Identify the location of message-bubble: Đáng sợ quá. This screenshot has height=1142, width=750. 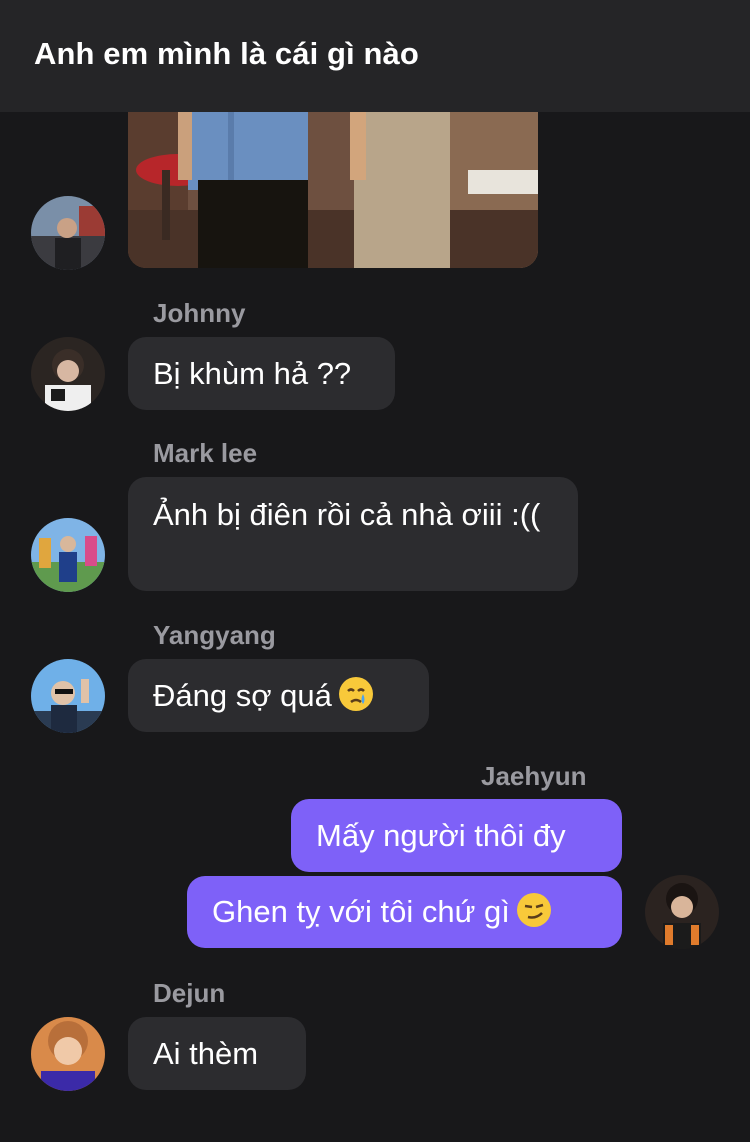
(278, 695).